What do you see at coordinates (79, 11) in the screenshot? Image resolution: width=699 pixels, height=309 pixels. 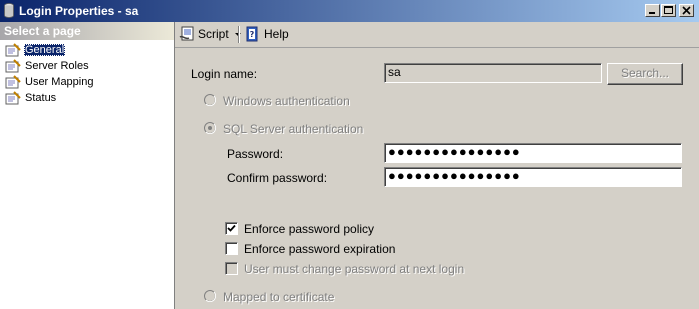 I see `window-title: Login Properties - sa` at bounding box center [79, 11].